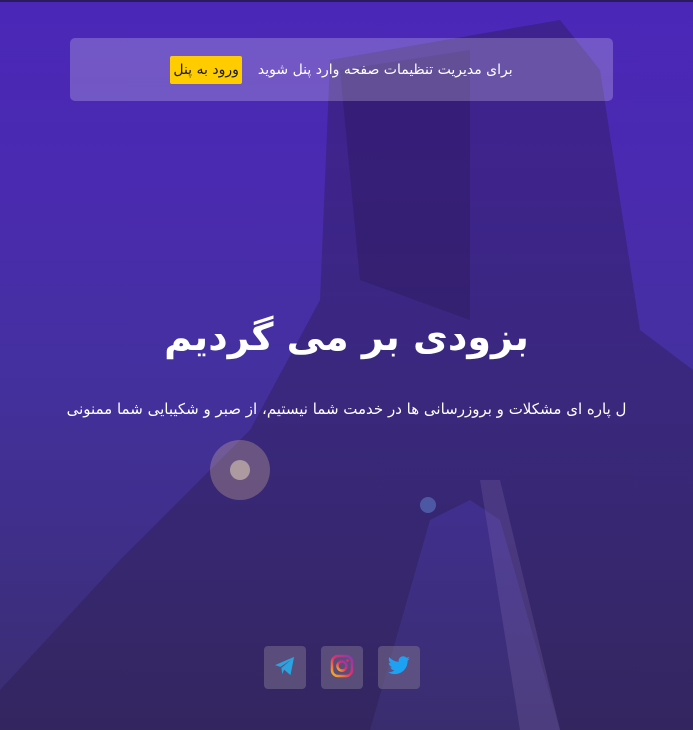 The image size is (693, 730). I want to click on telegram-icon, so click(285, 668).